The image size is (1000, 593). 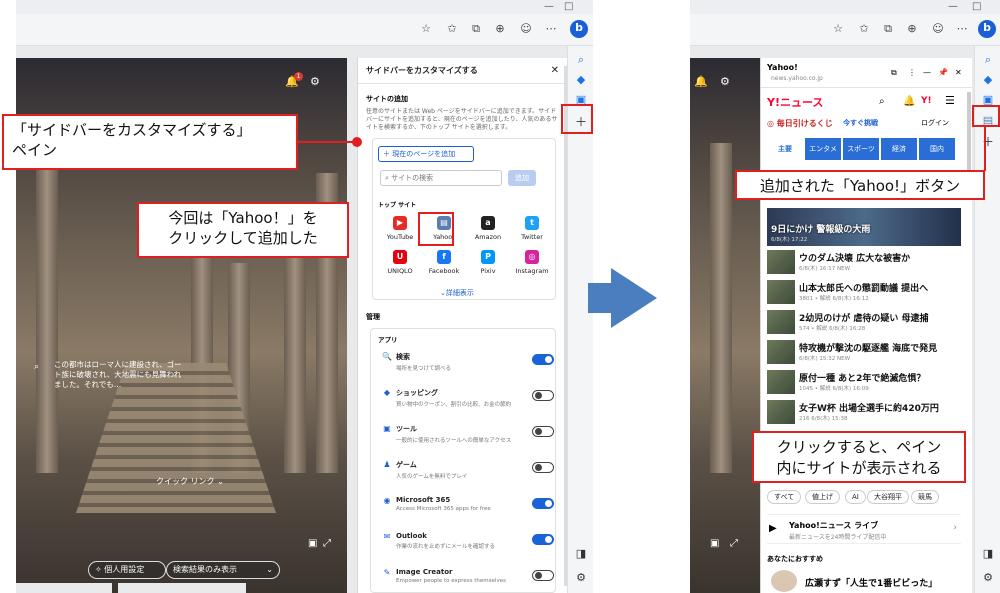 I want to click on top-site-3: t Twitter, so click(x=532, y=228).